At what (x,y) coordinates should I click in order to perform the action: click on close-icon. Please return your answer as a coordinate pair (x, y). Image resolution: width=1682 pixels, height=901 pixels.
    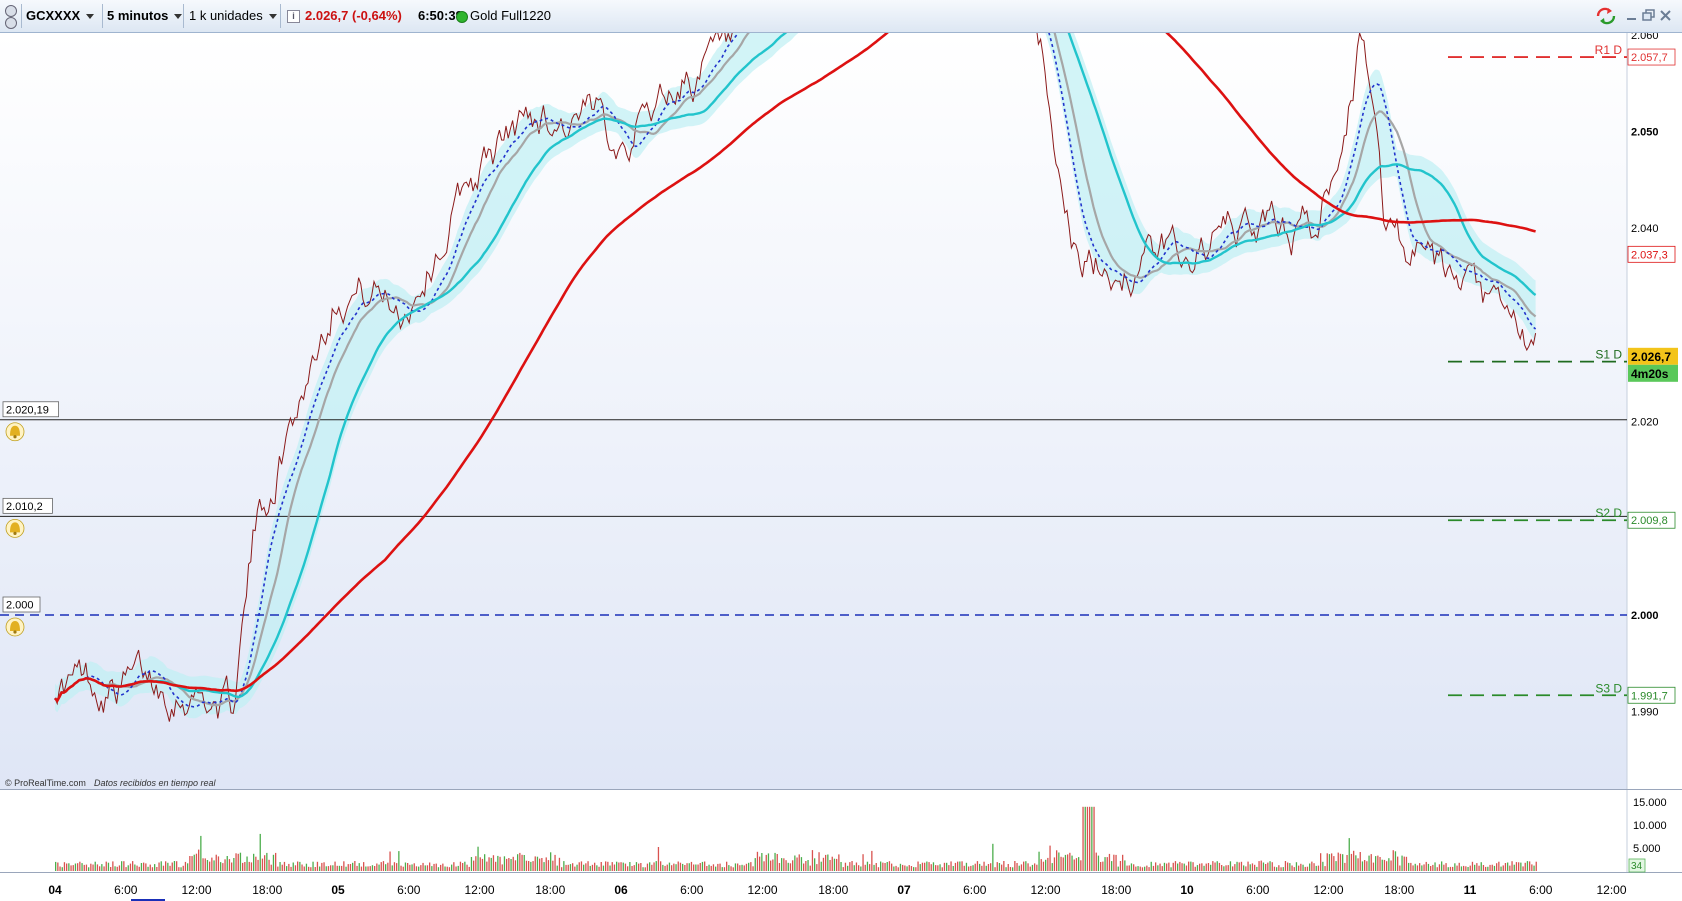
    Looking at the image, I should click on (1665, 15).